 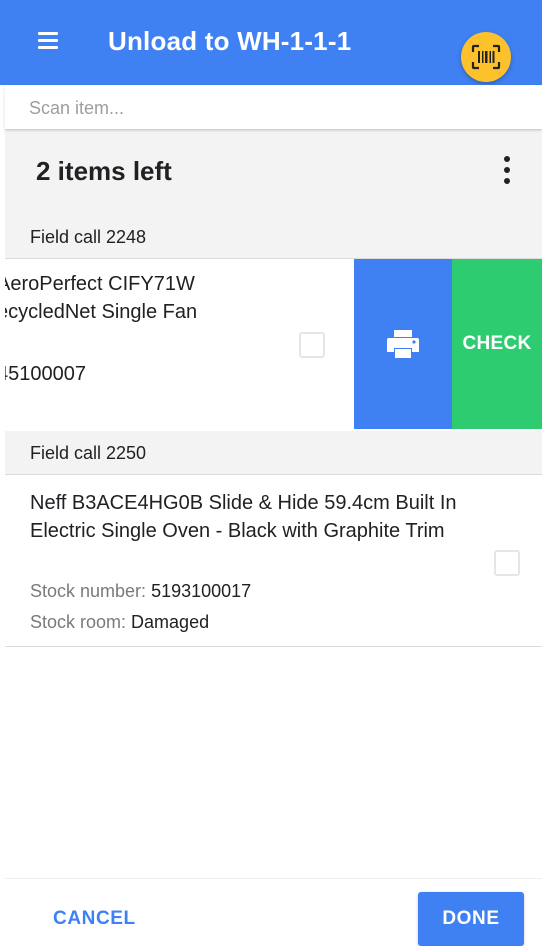 I want to click on group-header-field-call-2250: Field call 2250, so click(x=273, y=453).